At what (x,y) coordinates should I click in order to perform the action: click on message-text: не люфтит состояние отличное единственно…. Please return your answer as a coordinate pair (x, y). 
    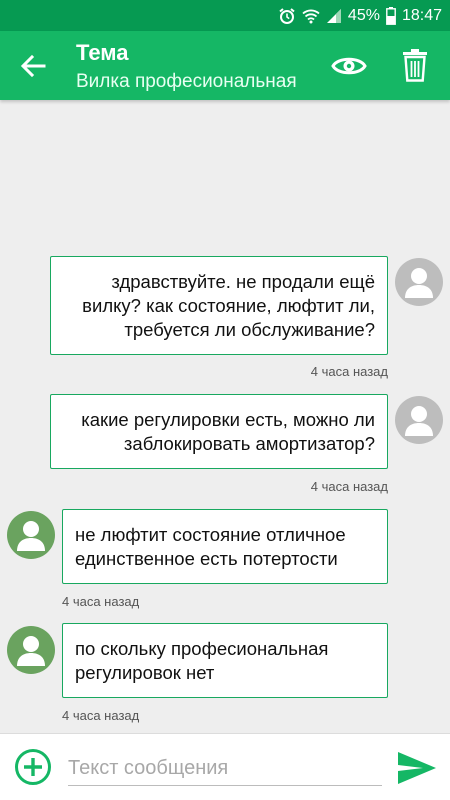
    Looking at the image, I should click on (210, 546).